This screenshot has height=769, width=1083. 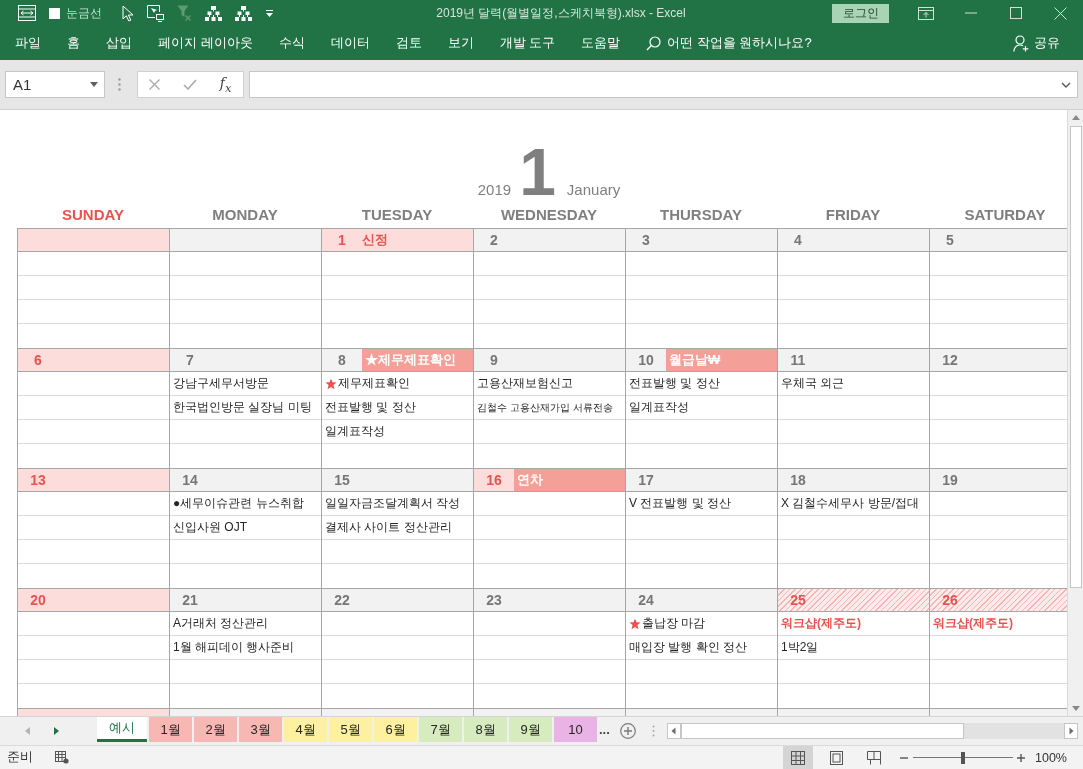 What do you see at coordinates (575, 729) in the screenshot?
I see `sheet-tab: 10` at bounding box center [575, 729].